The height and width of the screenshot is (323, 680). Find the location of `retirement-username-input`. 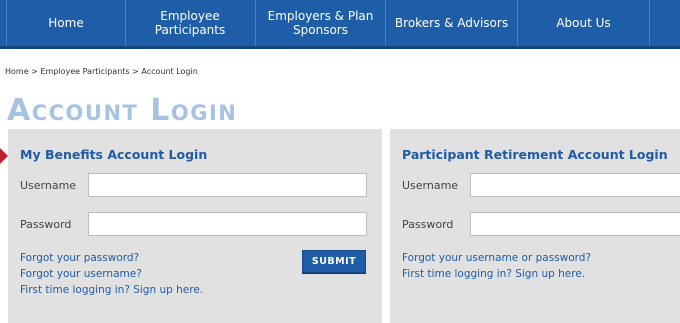

retirement-username-input is located at coordinates (575, 185).